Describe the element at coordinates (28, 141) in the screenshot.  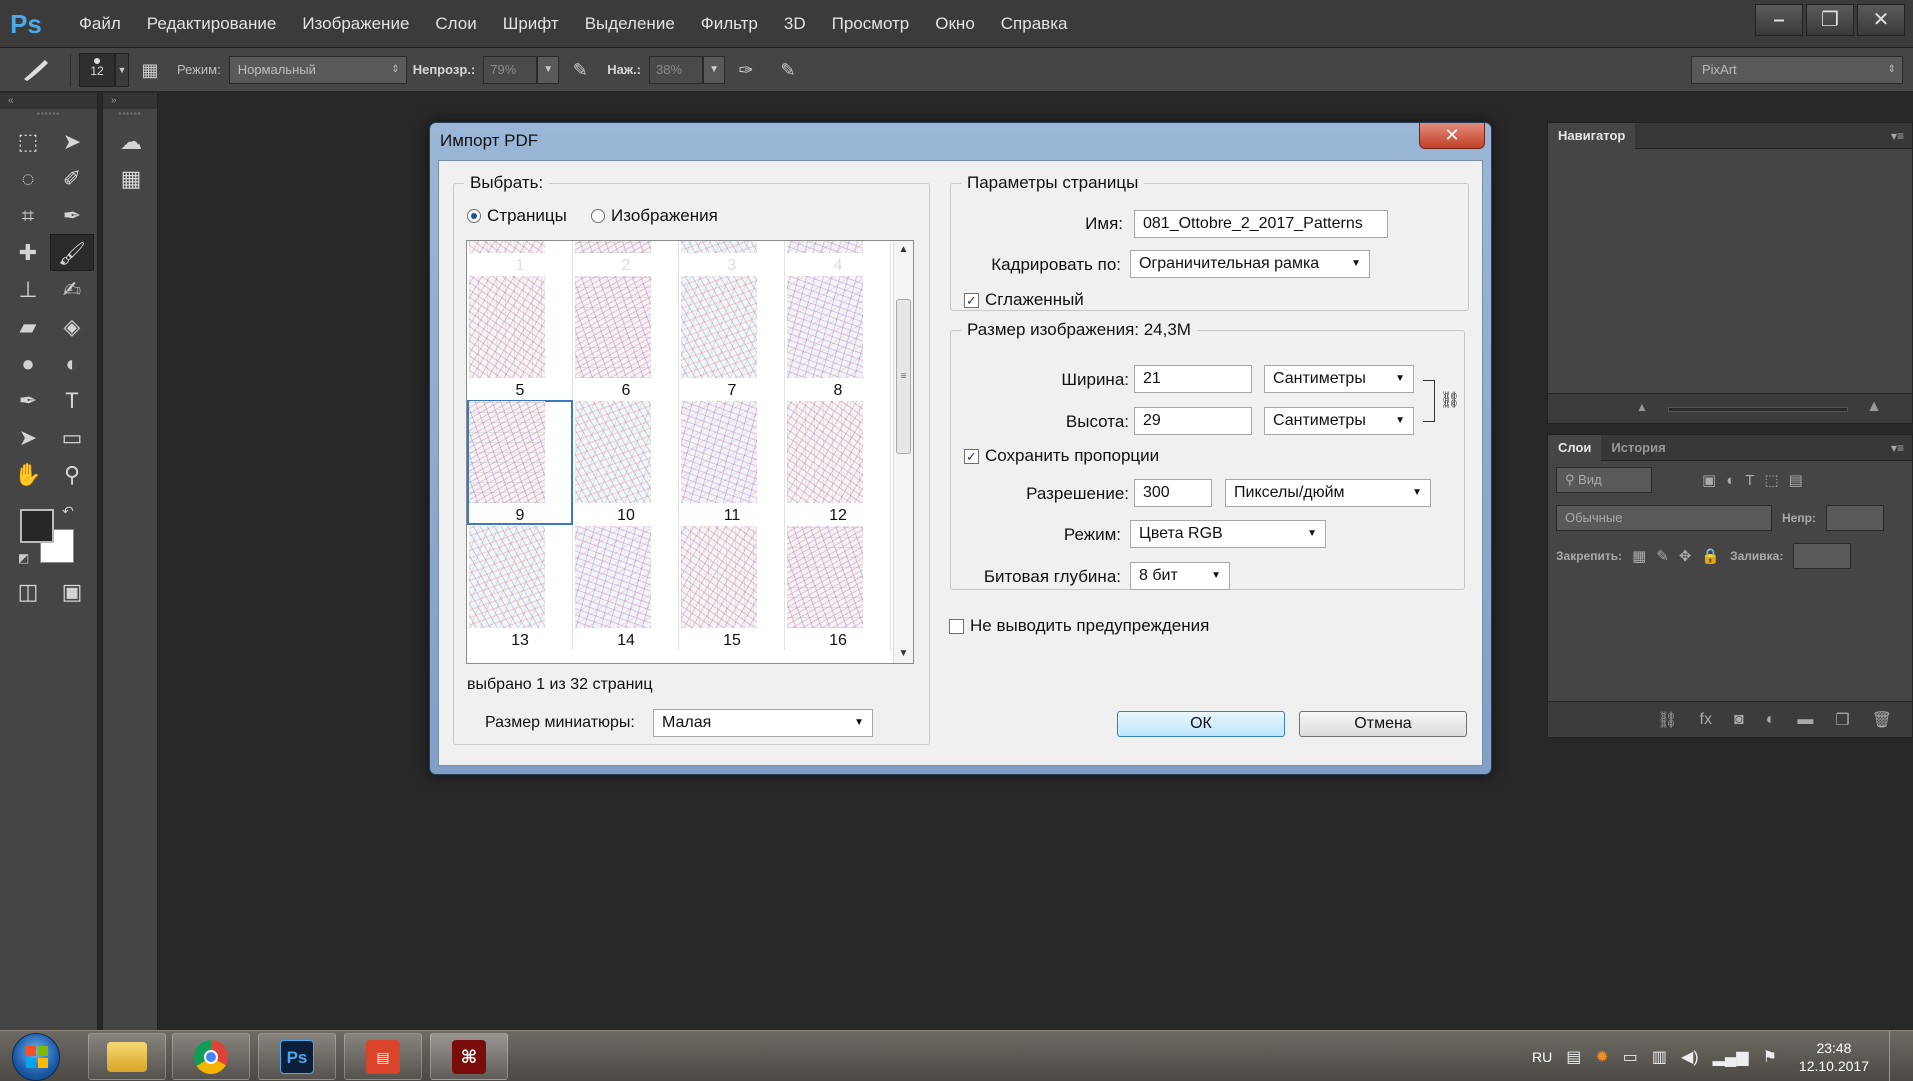
I see `rect-marquee-icon: ⬚` at that location.